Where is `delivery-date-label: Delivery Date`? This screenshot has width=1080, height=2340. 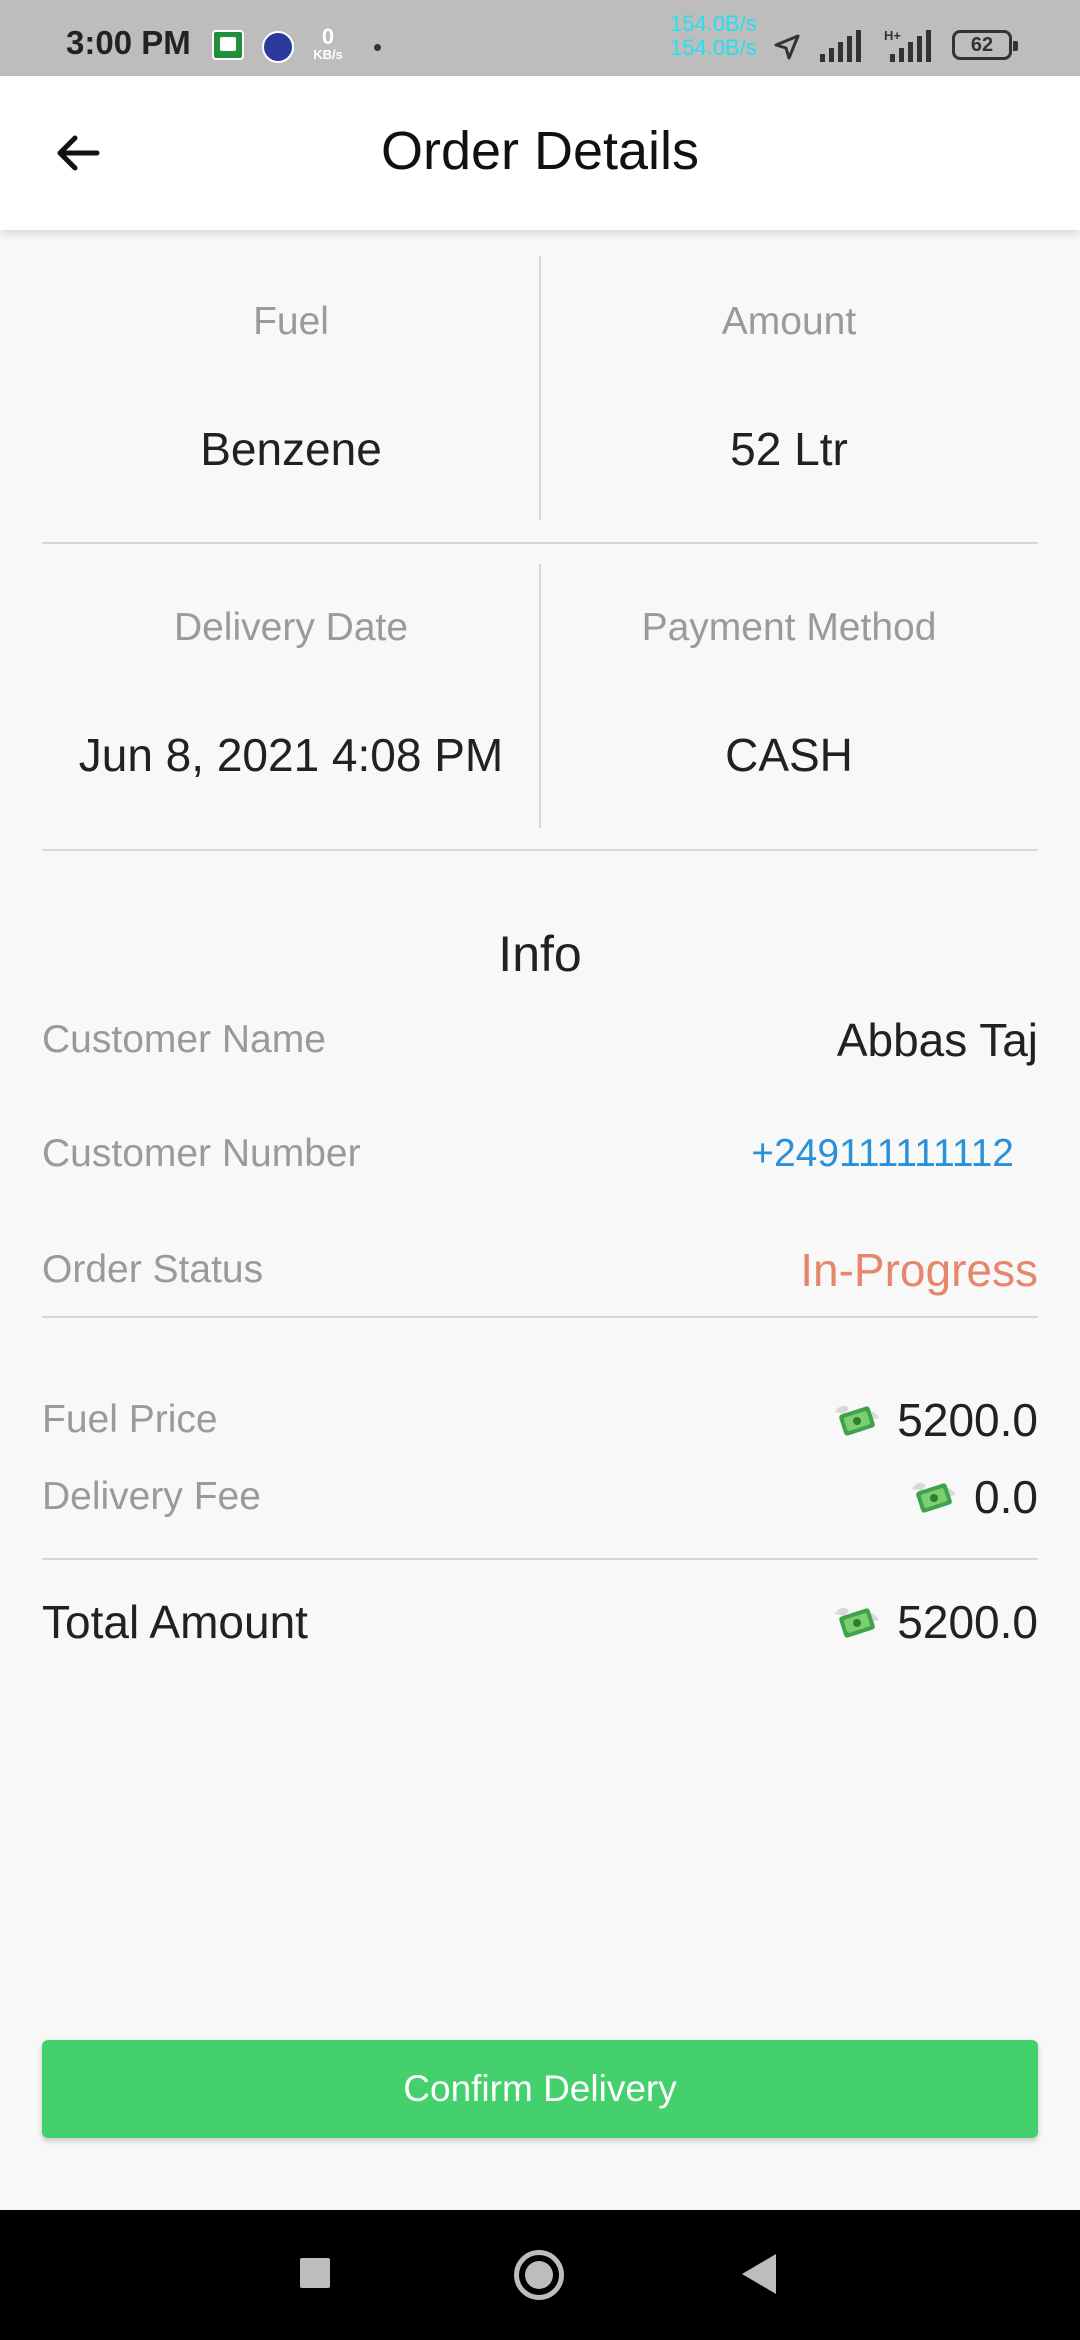
delivery-date-label: Delivery Date is located at coordinates (291, 627).